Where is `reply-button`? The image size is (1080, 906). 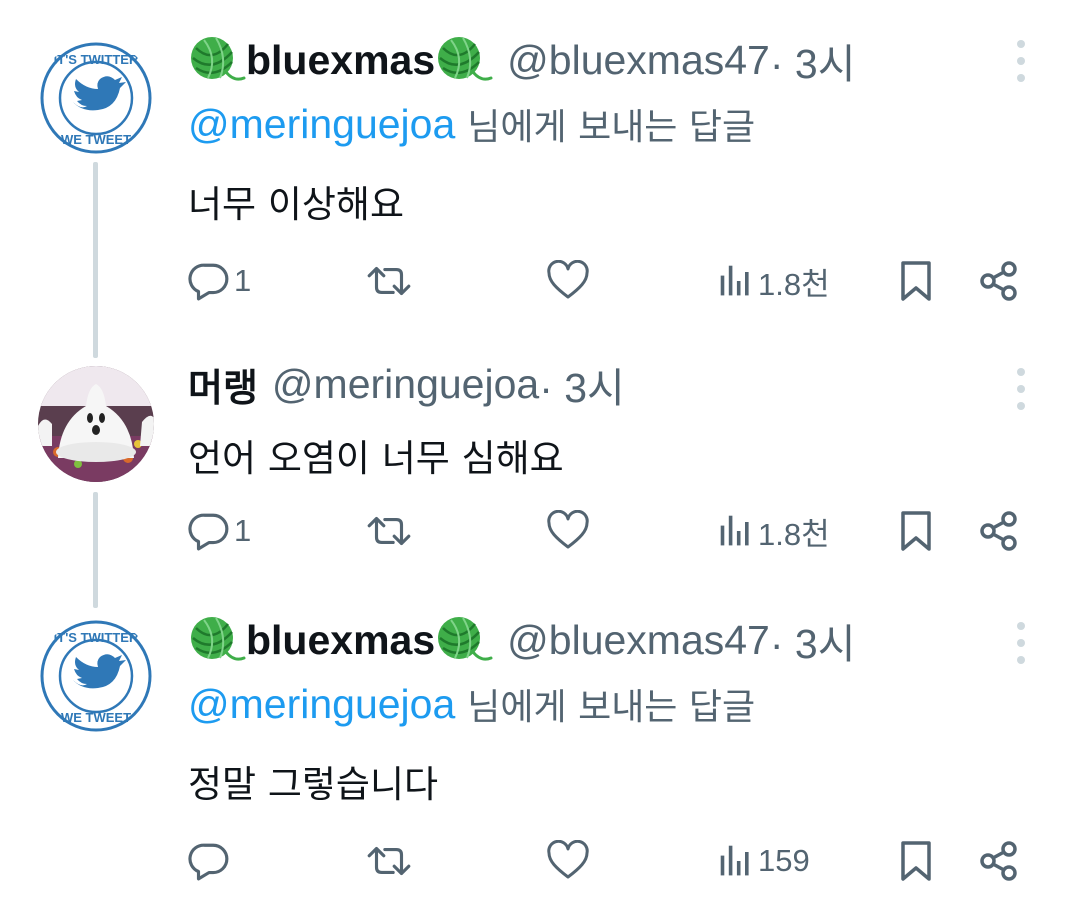
reply-button is located at coordinates (211, 861).